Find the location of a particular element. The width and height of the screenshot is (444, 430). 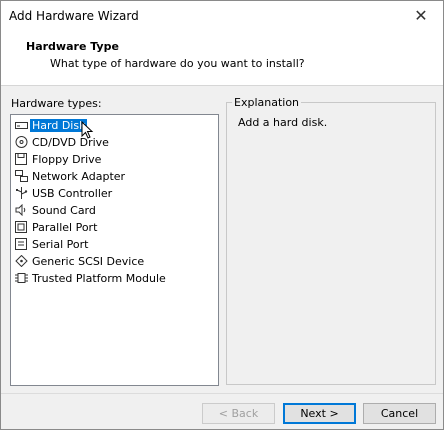

list-item-sound-card: Sound Card is located at coordinates (56, 211).